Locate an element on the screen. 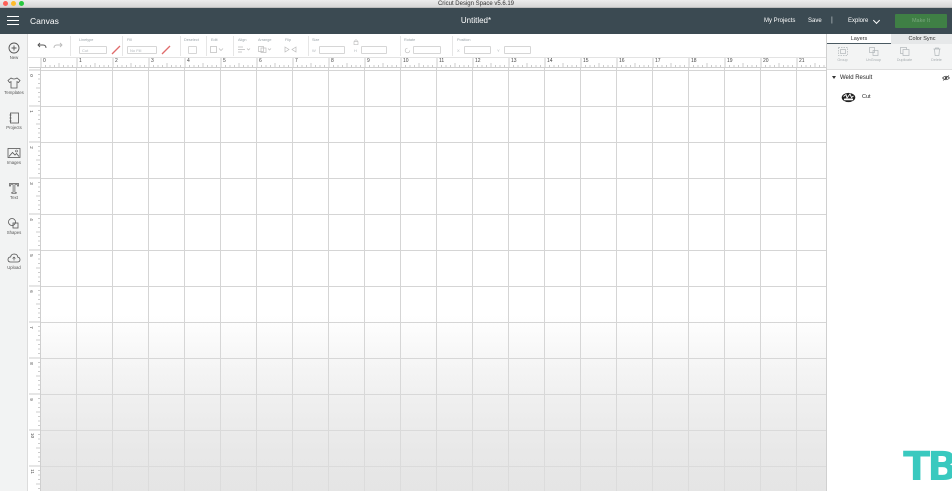 The height and width of the screenshot is (491, 952). sidebar-label-shapes: Shapes is located at coordinates (14, 232).